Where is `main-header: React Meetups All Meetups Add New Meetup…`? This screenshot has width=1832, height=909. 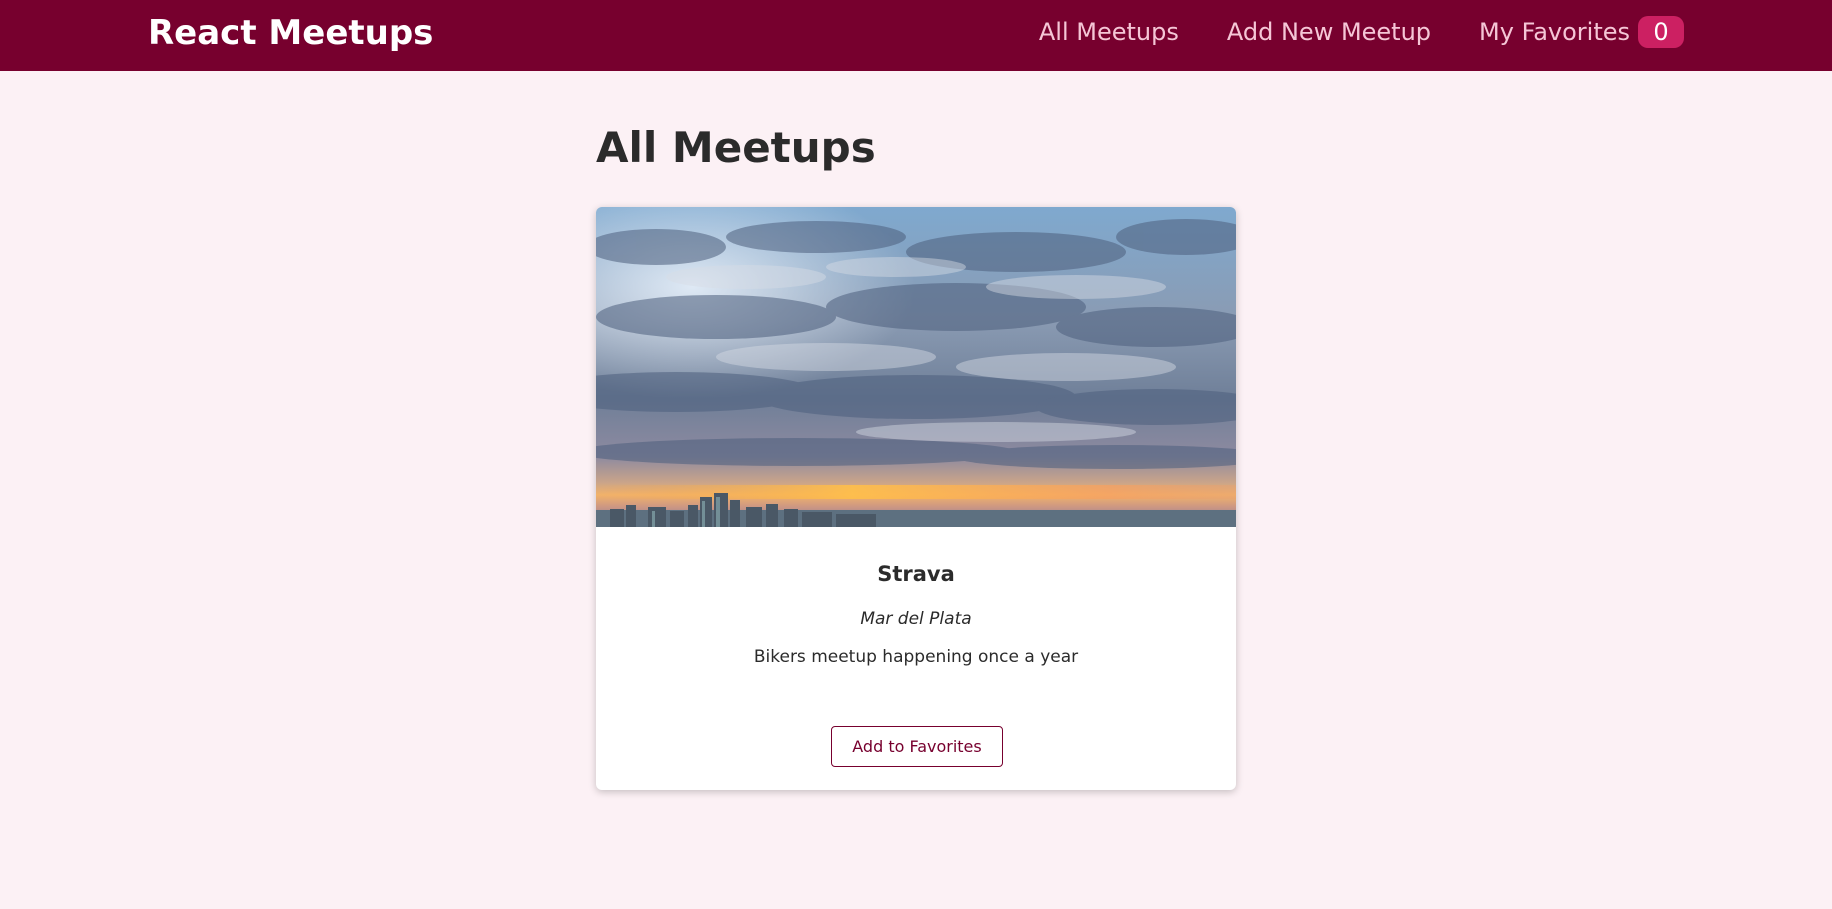
main-header: React Meetups All Meetups Add New Meetup… is located at coordinates (916, 35).